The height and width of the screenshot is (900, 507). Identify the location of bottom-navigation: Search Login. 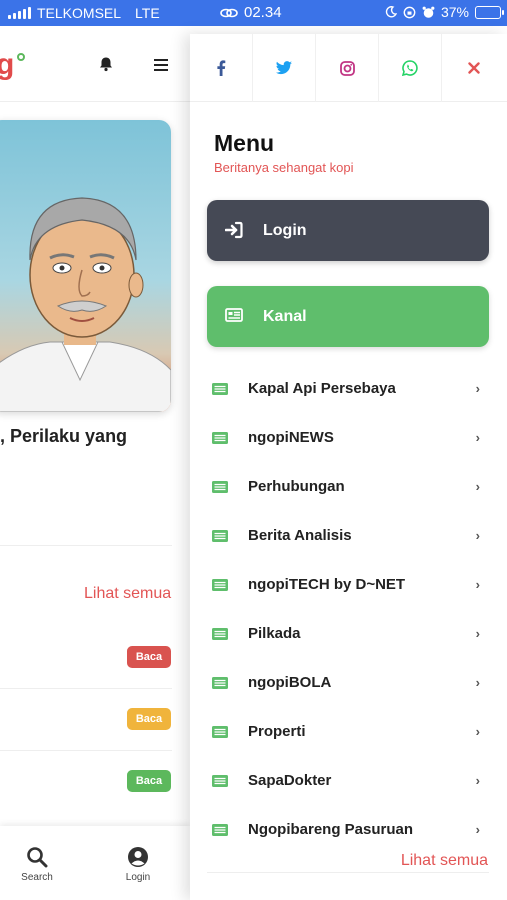
(95, 863).